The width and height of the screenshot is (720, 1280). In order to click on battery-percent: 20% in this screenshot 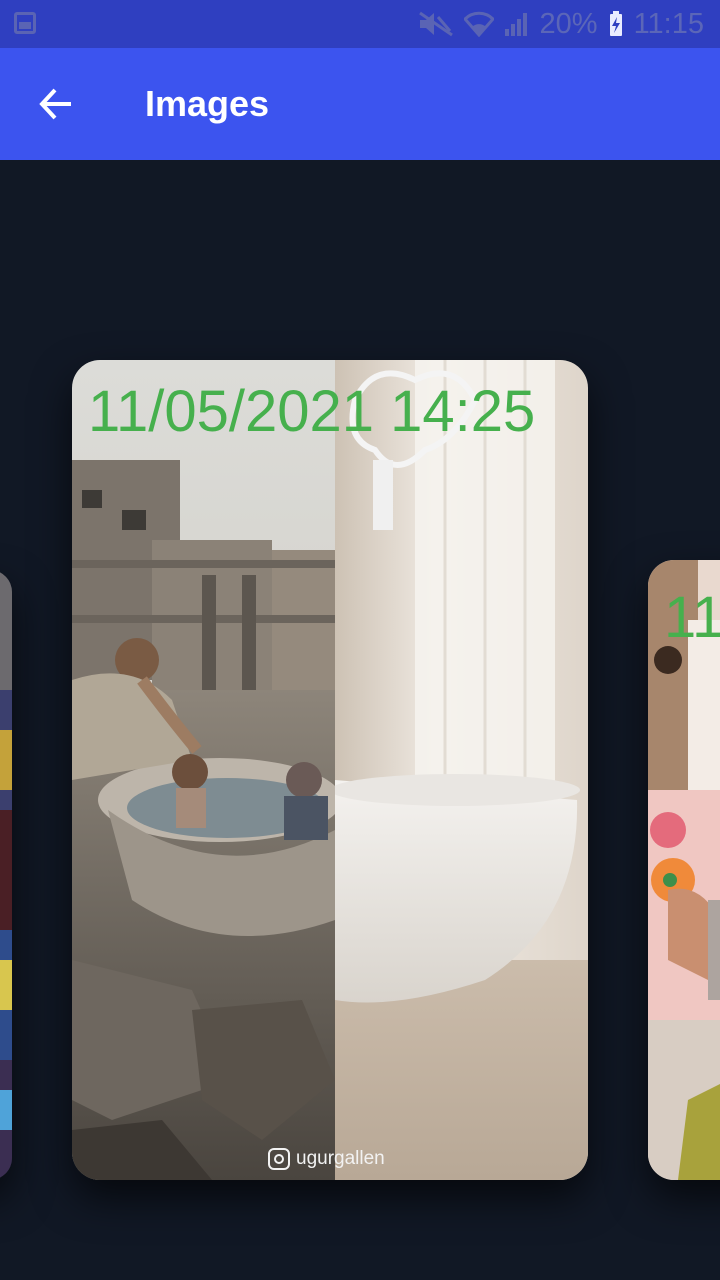, I will do `click(568, 24)`.